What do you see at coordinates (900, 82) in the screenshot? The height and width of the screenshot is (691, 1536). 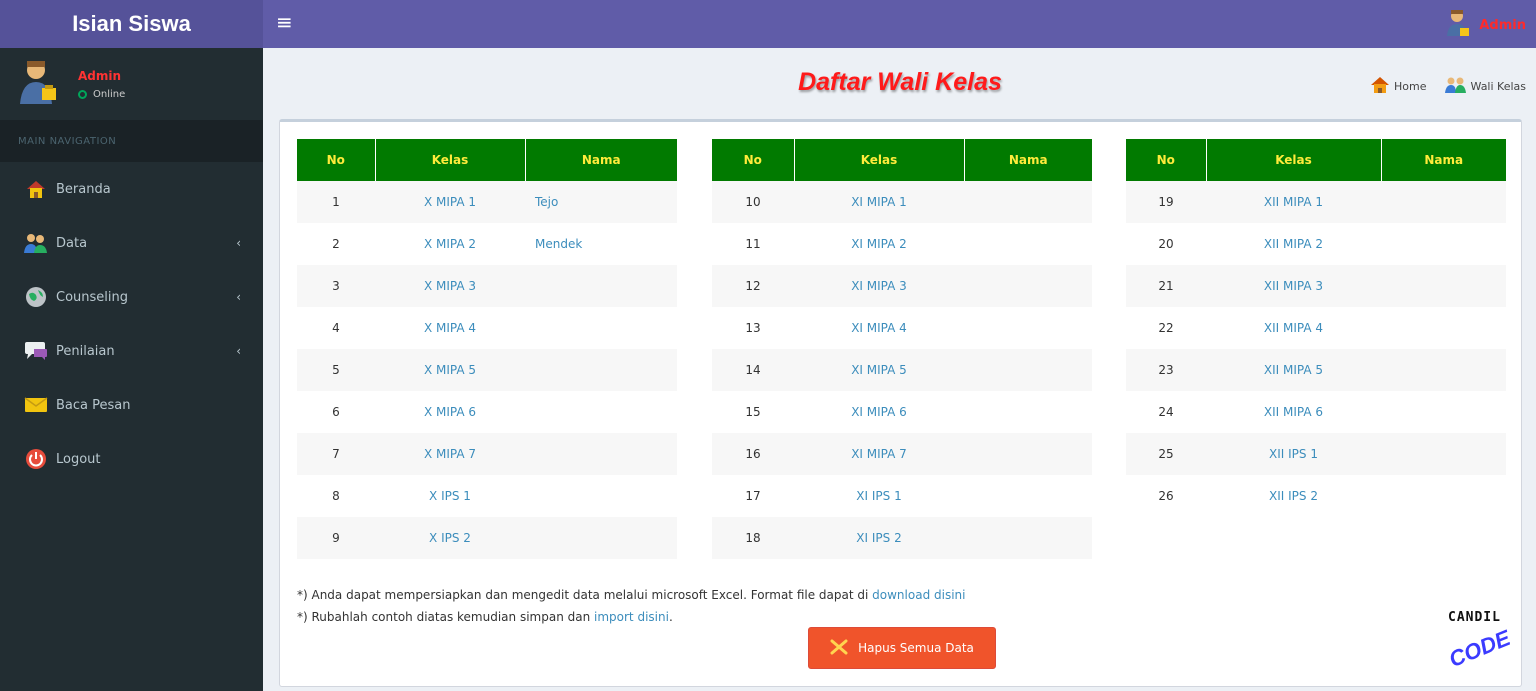 I see `page-title: Daftar Wali Kelas` at bounding box center [900, 82].